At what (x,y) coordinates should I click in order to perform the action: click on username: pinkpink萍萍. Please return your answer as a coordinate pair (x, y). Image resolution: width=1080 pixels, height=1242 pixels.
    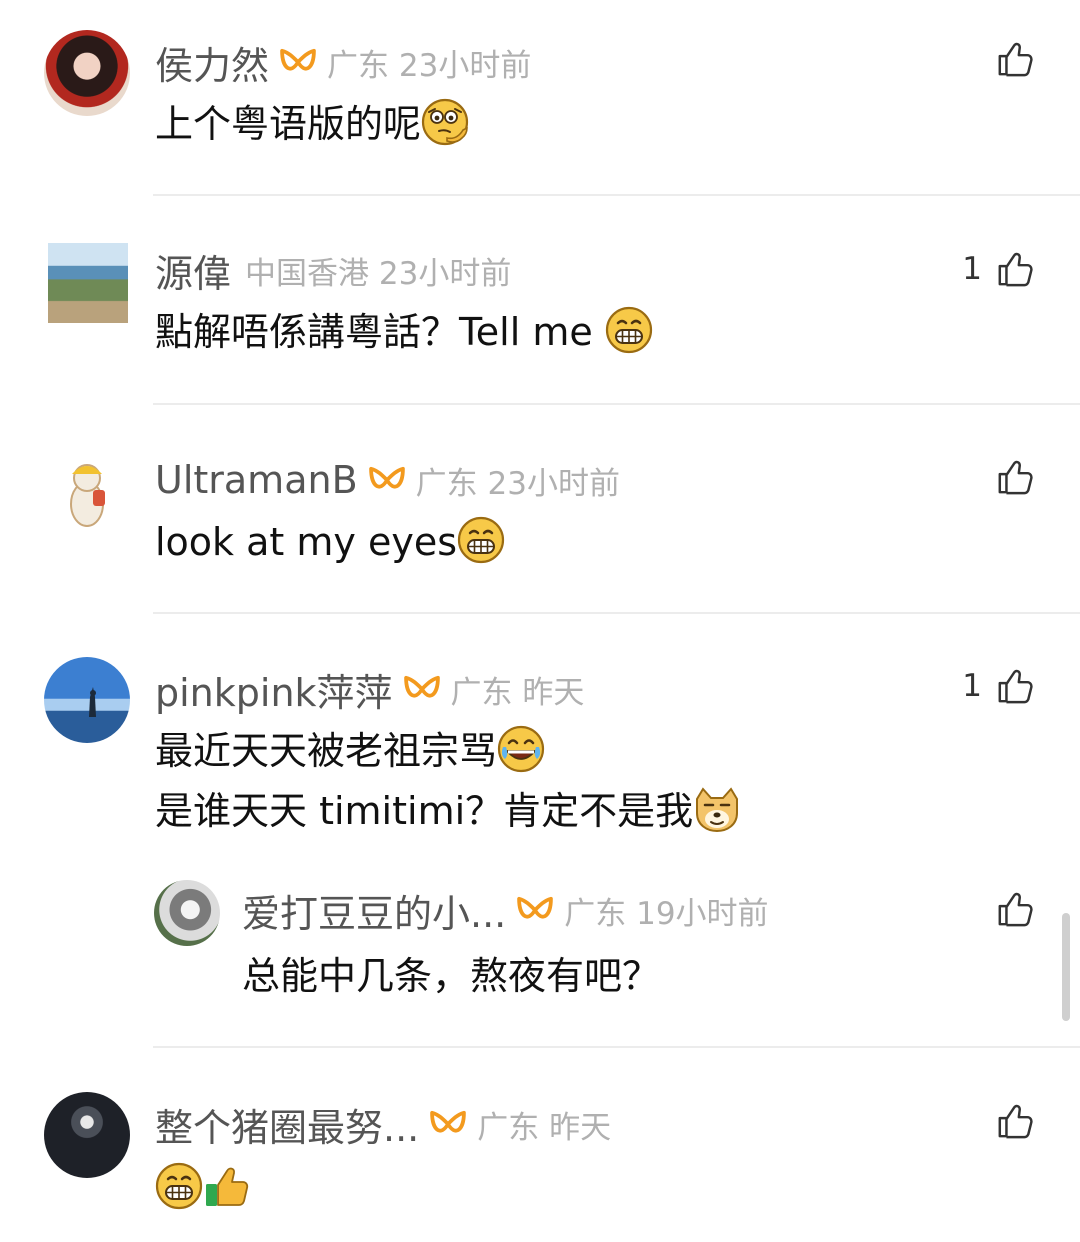
    Looking at the image, I should click on (274, 689).